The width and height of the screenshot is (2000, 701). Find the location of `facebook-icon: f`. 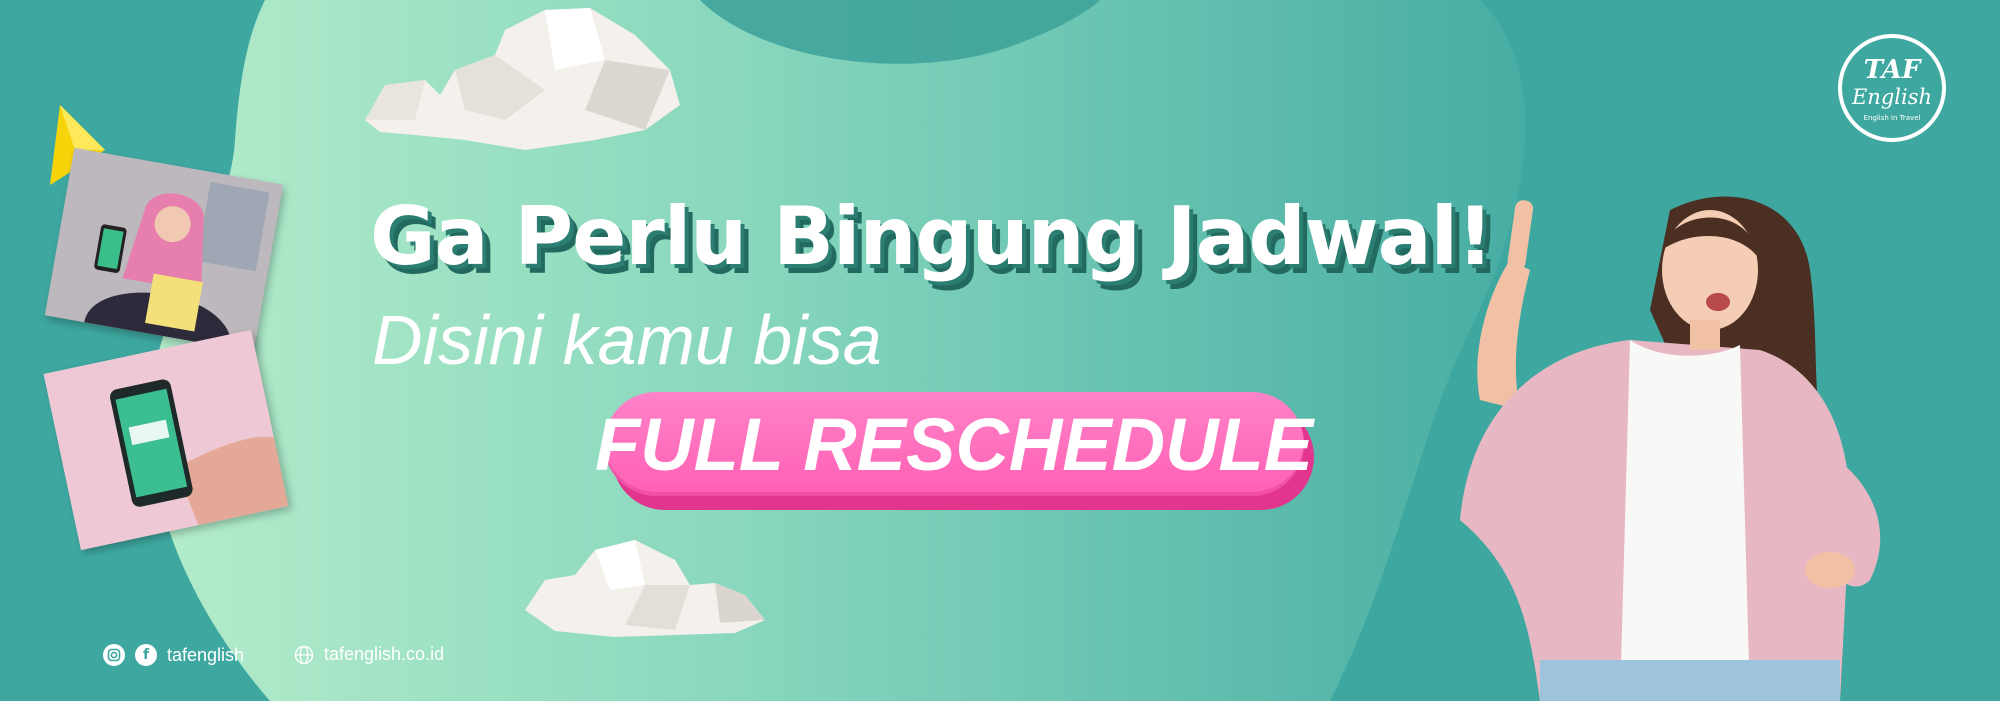

facebook-icon: f is located at coordinates (146, 655).